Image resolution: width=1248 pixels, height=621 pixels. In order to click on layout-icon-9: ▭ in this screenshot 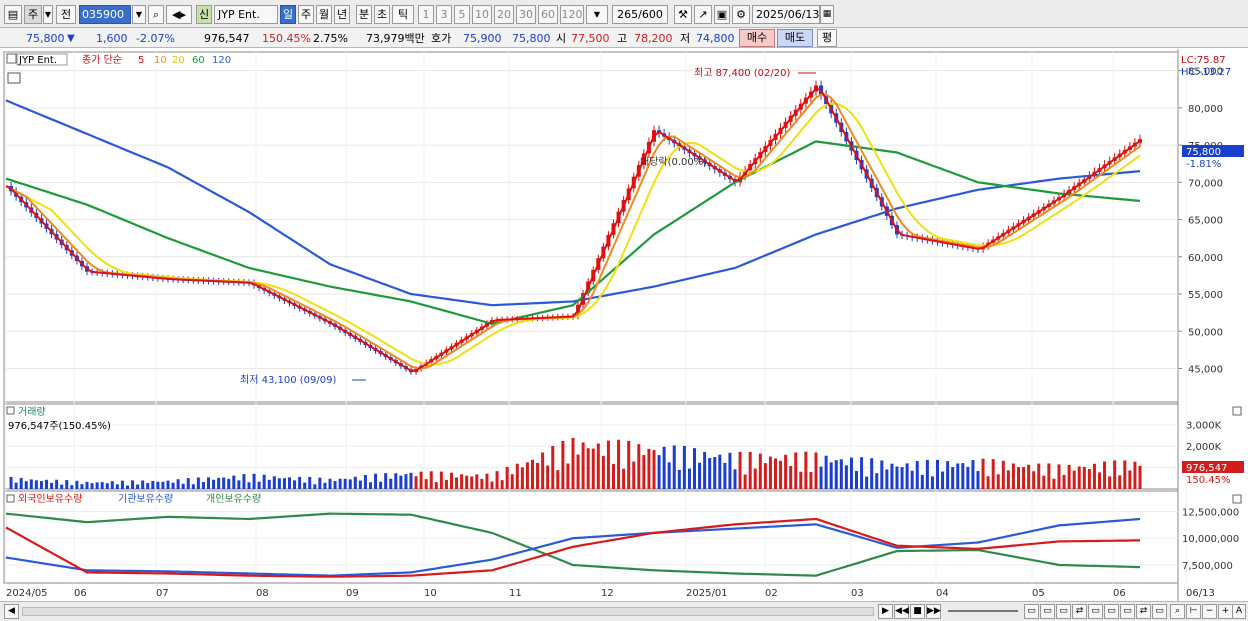, I will do `click(1159, 611)`.